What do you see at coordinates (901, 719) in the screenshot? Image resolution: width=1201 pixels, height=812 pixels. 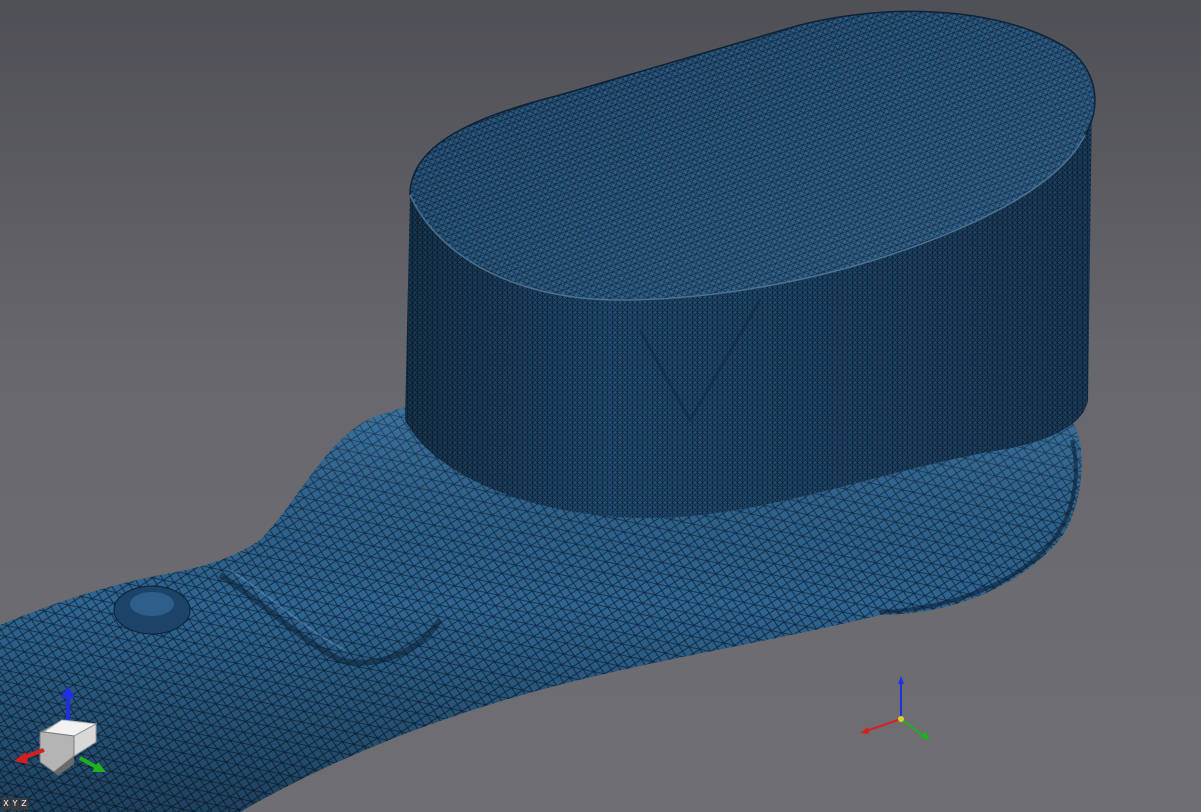 I see `axis-origin` at bounding box center [901, 719].